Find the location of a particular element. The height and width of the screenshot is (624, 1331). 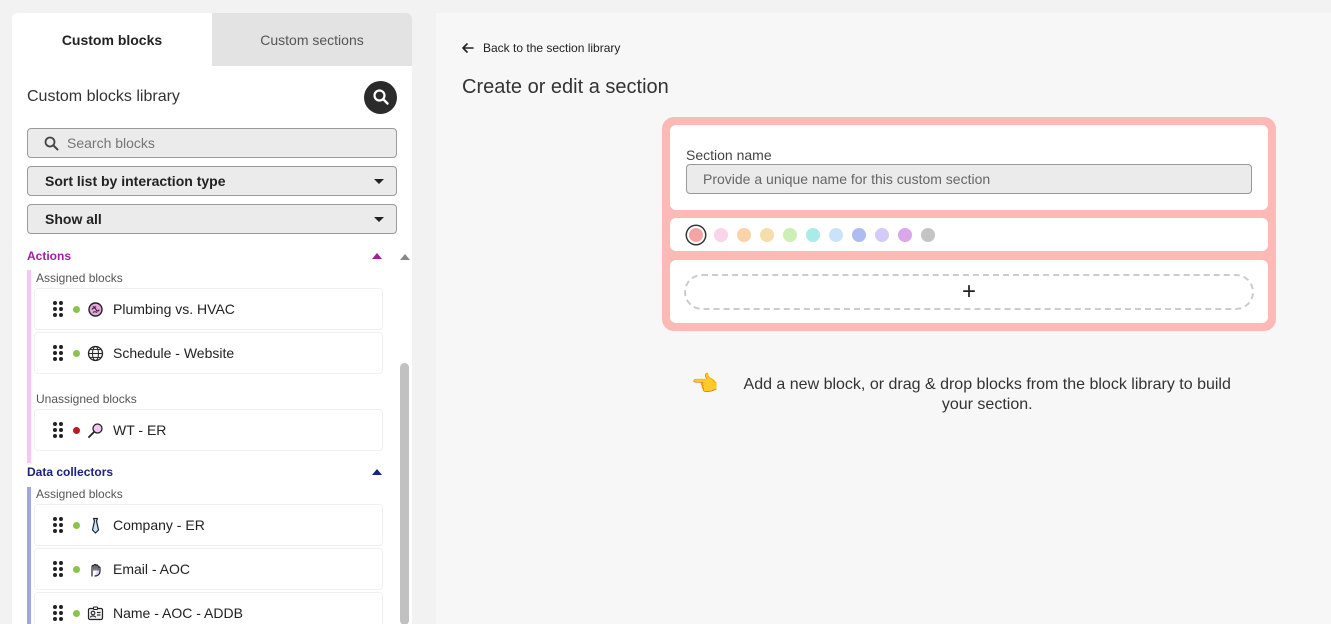

scroll-up-icon is located at coordinates (405, 257).